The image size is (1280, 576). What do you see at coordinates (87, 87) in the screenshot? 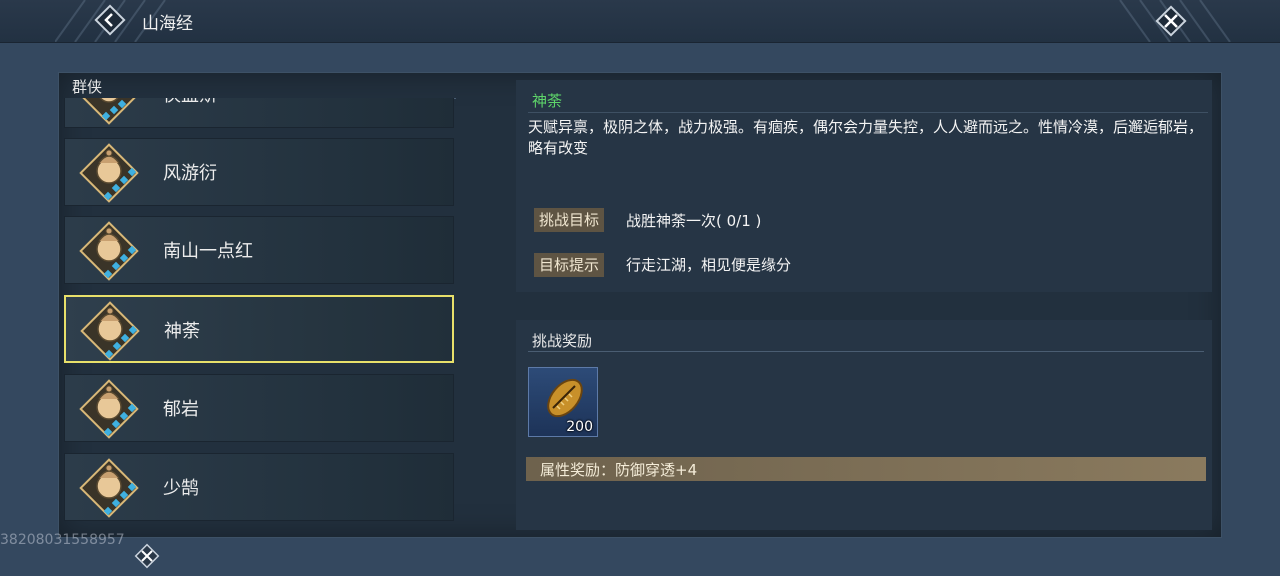
I see `group-label: 群侠` at bounding box center [87, 87].